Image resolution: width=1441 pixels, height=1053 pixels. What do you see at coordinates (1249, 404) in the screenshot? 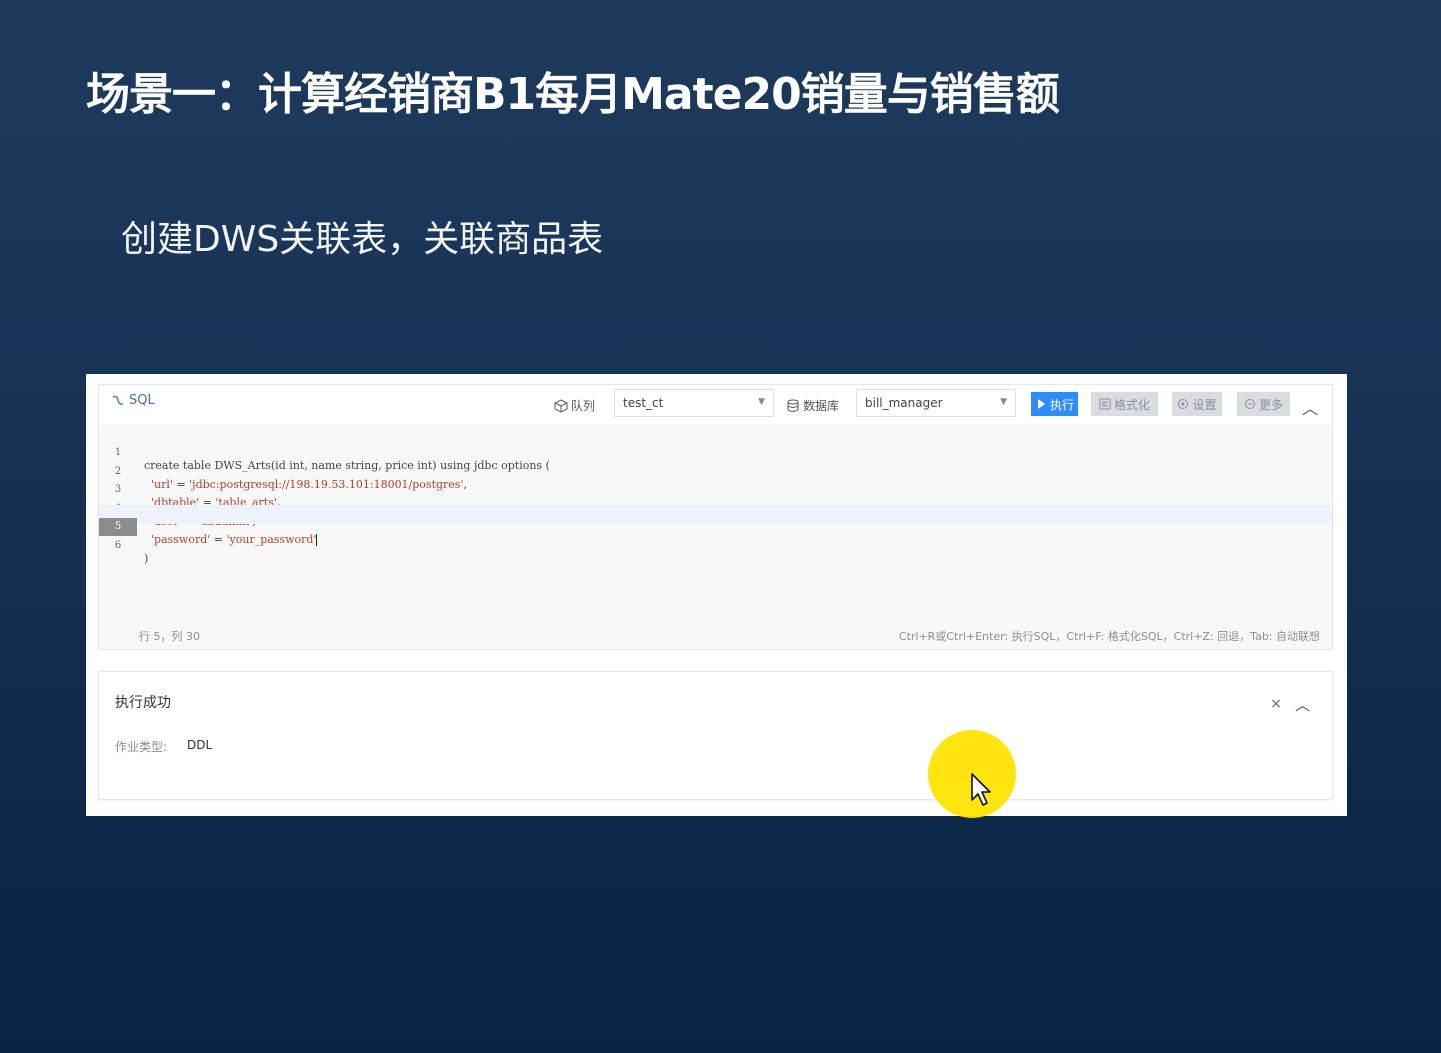
I see `more-icon` at bounding box center [1249, 404].